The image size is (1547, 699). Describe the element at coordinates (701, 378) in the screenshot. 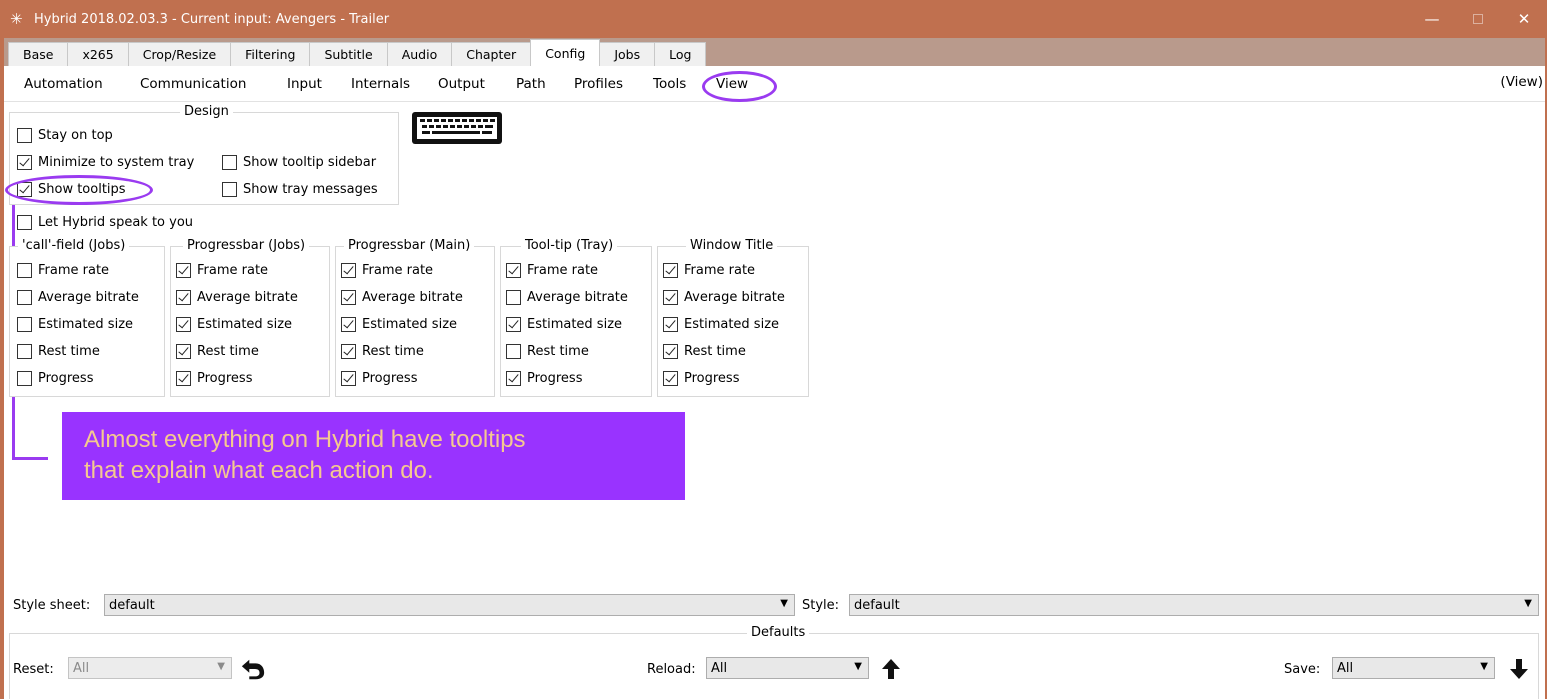

I see `window-title-progress-checkbox: Progress` at that location.